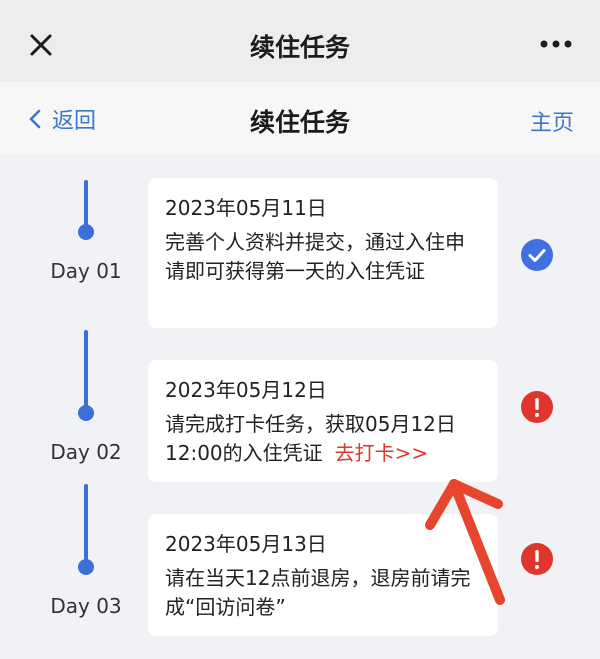 Image resolution: width=600 pixels, height=659 pixels. Describe the element at coordinates (246, 390) in the screenshot. I see `task-date: 2023年05月12日` at that location.